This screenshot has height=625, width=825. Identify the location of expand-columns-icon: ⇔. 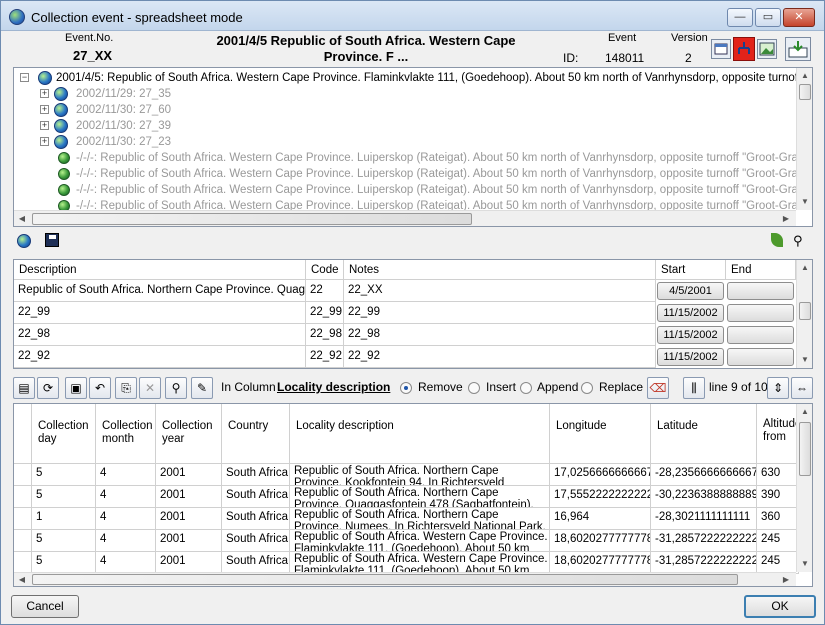
(802, 388).